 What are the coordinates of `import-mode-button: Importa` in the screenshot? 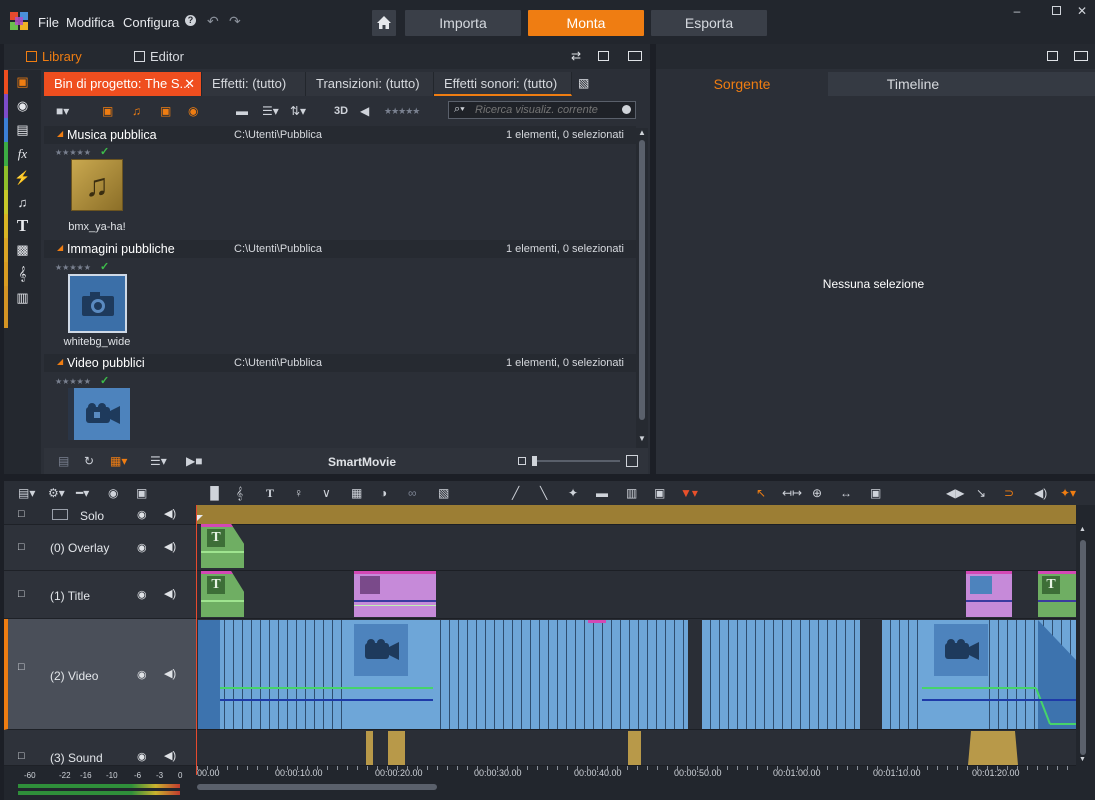 It's located at (463, 23).